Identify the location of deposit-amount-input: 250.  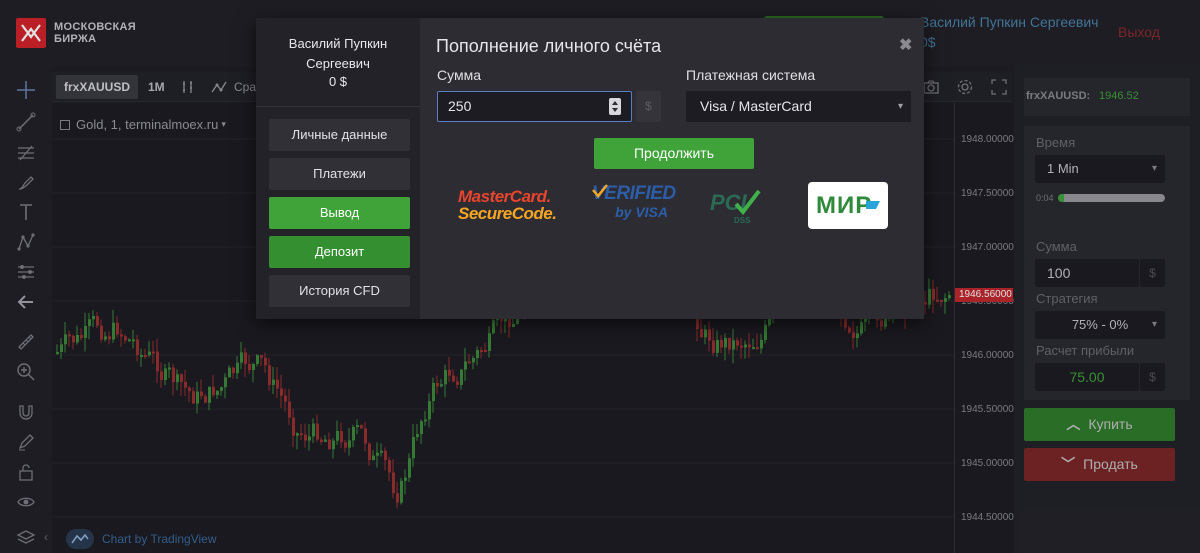
(534, 106).